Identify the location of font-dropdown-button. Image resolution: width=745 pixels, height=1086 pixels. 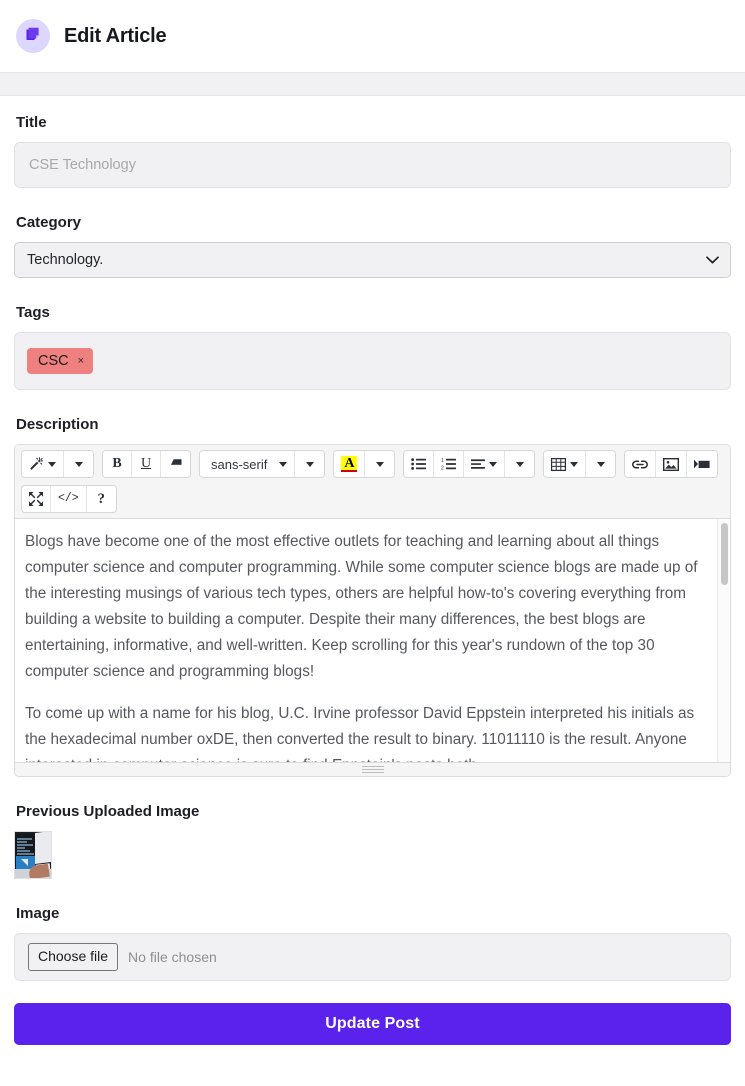
(310, 464).